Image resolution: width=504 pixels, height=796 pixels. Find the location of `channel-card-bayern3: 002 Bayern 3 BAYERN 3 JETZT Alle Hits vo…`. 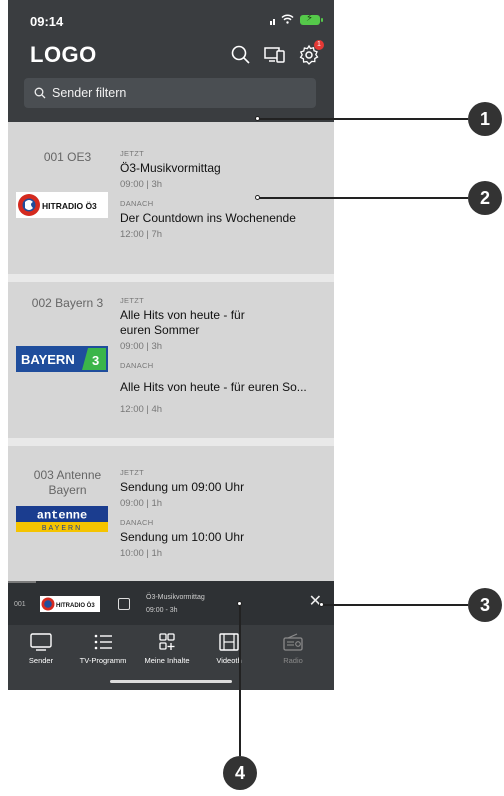

channel-card-bayern3: 002 Bayern 3 BAYERN 3 JETZT Alle Hits vo… is located at coordinates (171, 360).